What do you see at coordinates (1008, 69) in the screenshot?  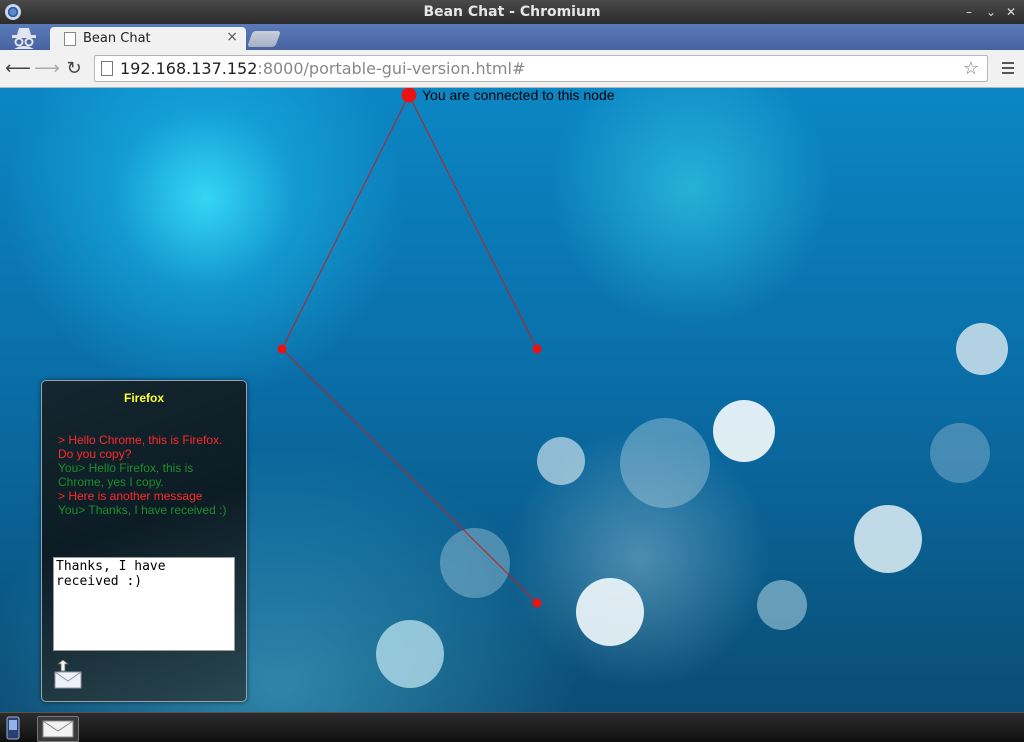 I see `menu-icon` at bounding box center [1008, 69].